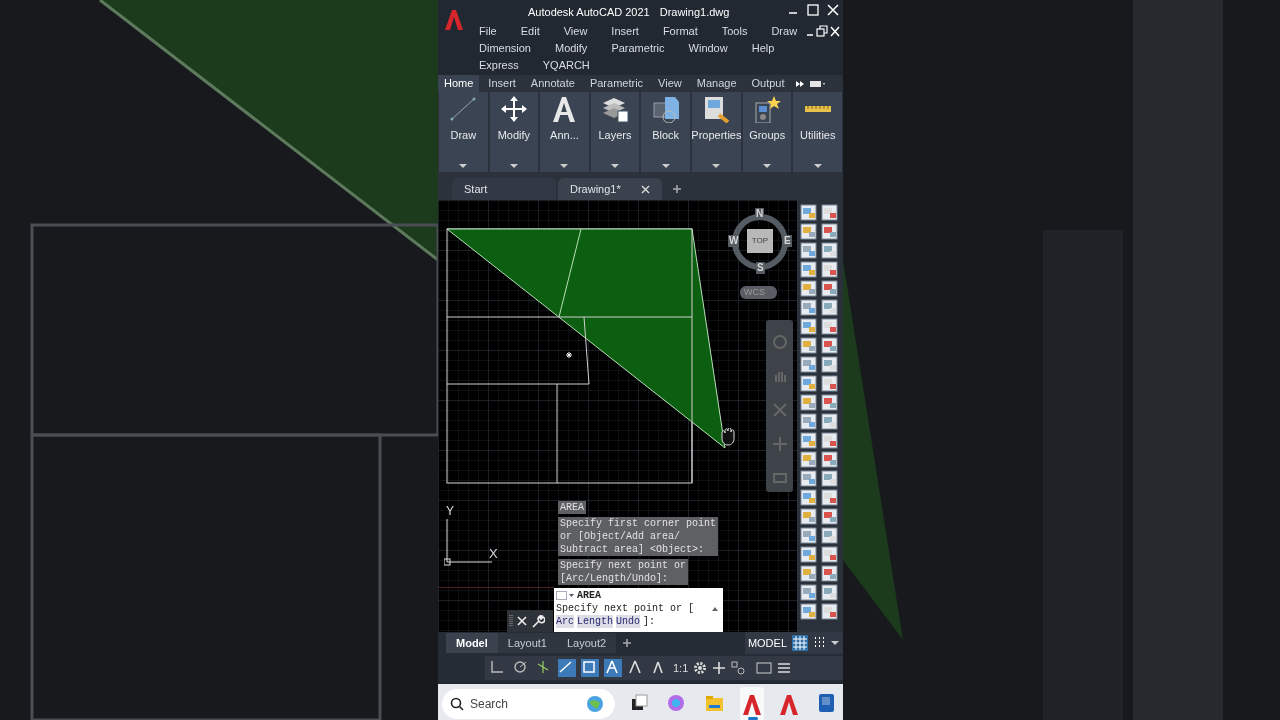 This screenshot has width=1280, height=720. I want to click on ribbon-panel-button: Block, so click(665, 132).